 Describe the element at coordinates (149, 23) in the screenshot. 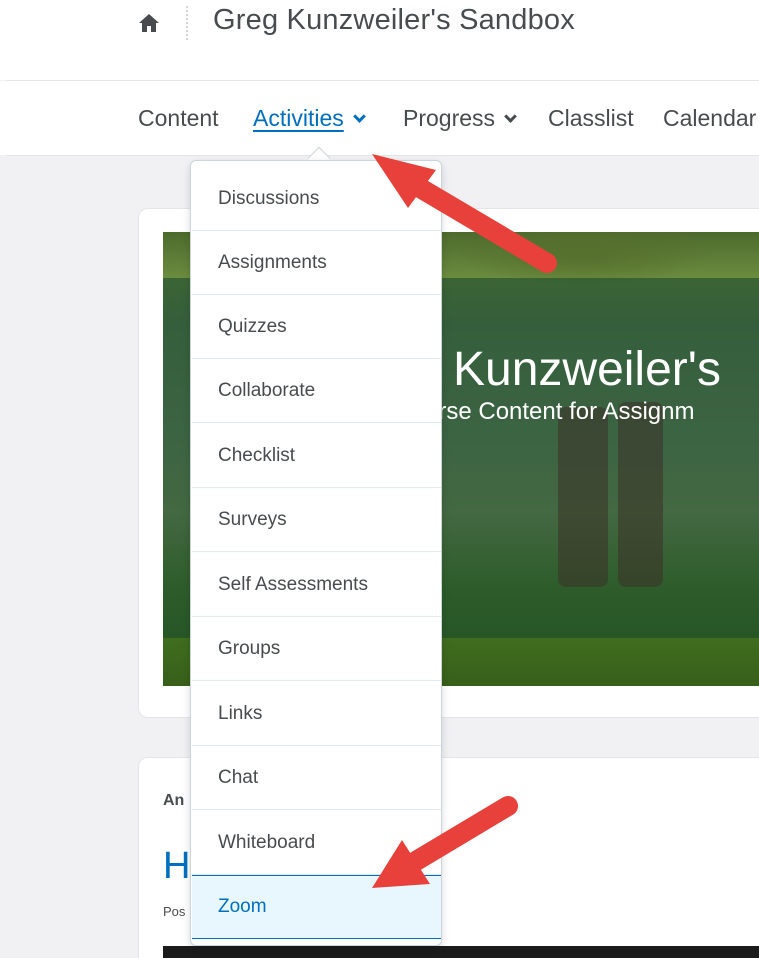

I see `home-icon` at that location.